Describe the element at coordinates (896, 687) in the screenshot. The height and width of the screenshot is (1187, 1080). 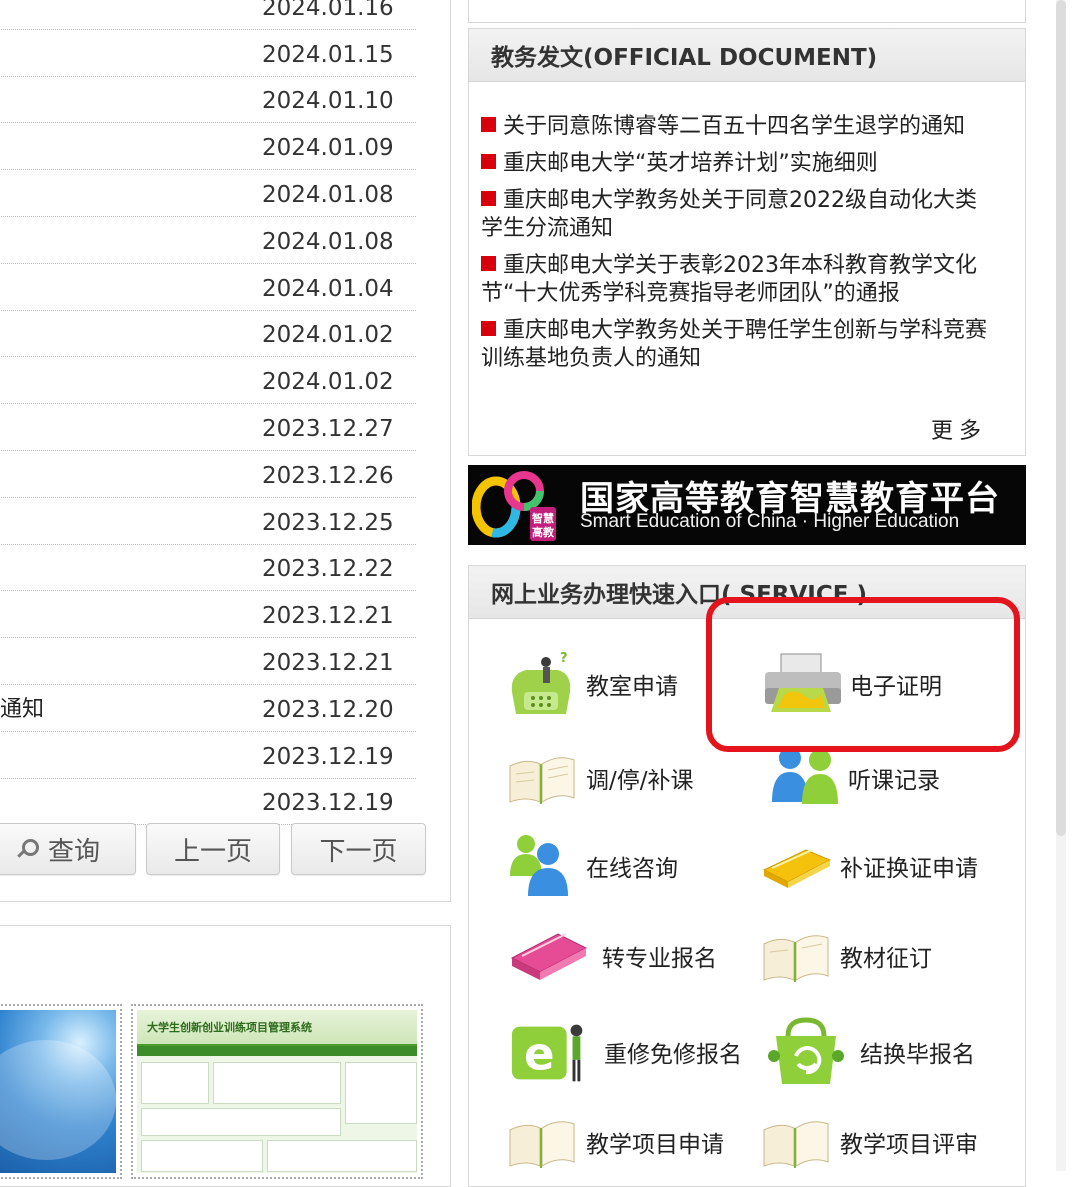
I see `service-label: 电子证明` at that location.